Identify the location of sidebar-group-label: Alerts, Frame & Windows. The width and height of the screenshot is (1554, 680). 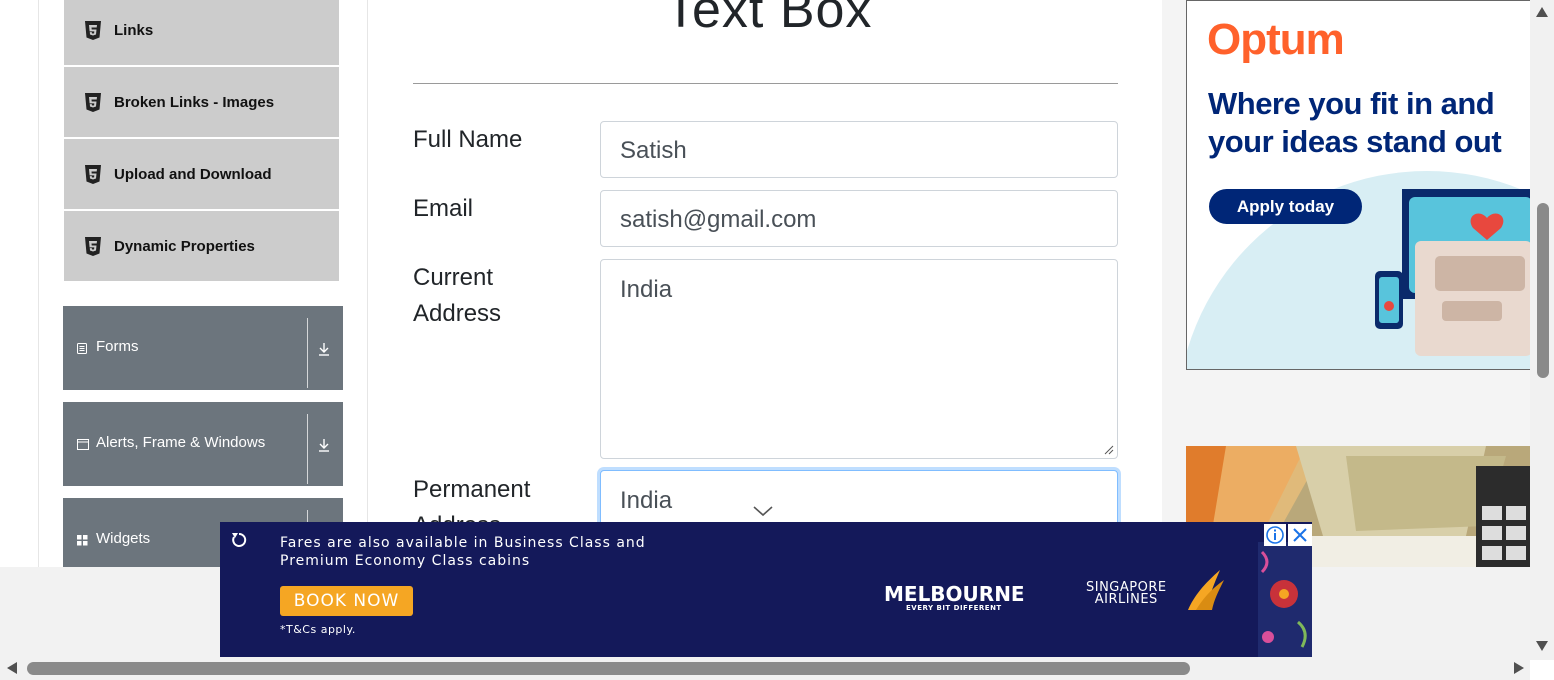
(181, 442).